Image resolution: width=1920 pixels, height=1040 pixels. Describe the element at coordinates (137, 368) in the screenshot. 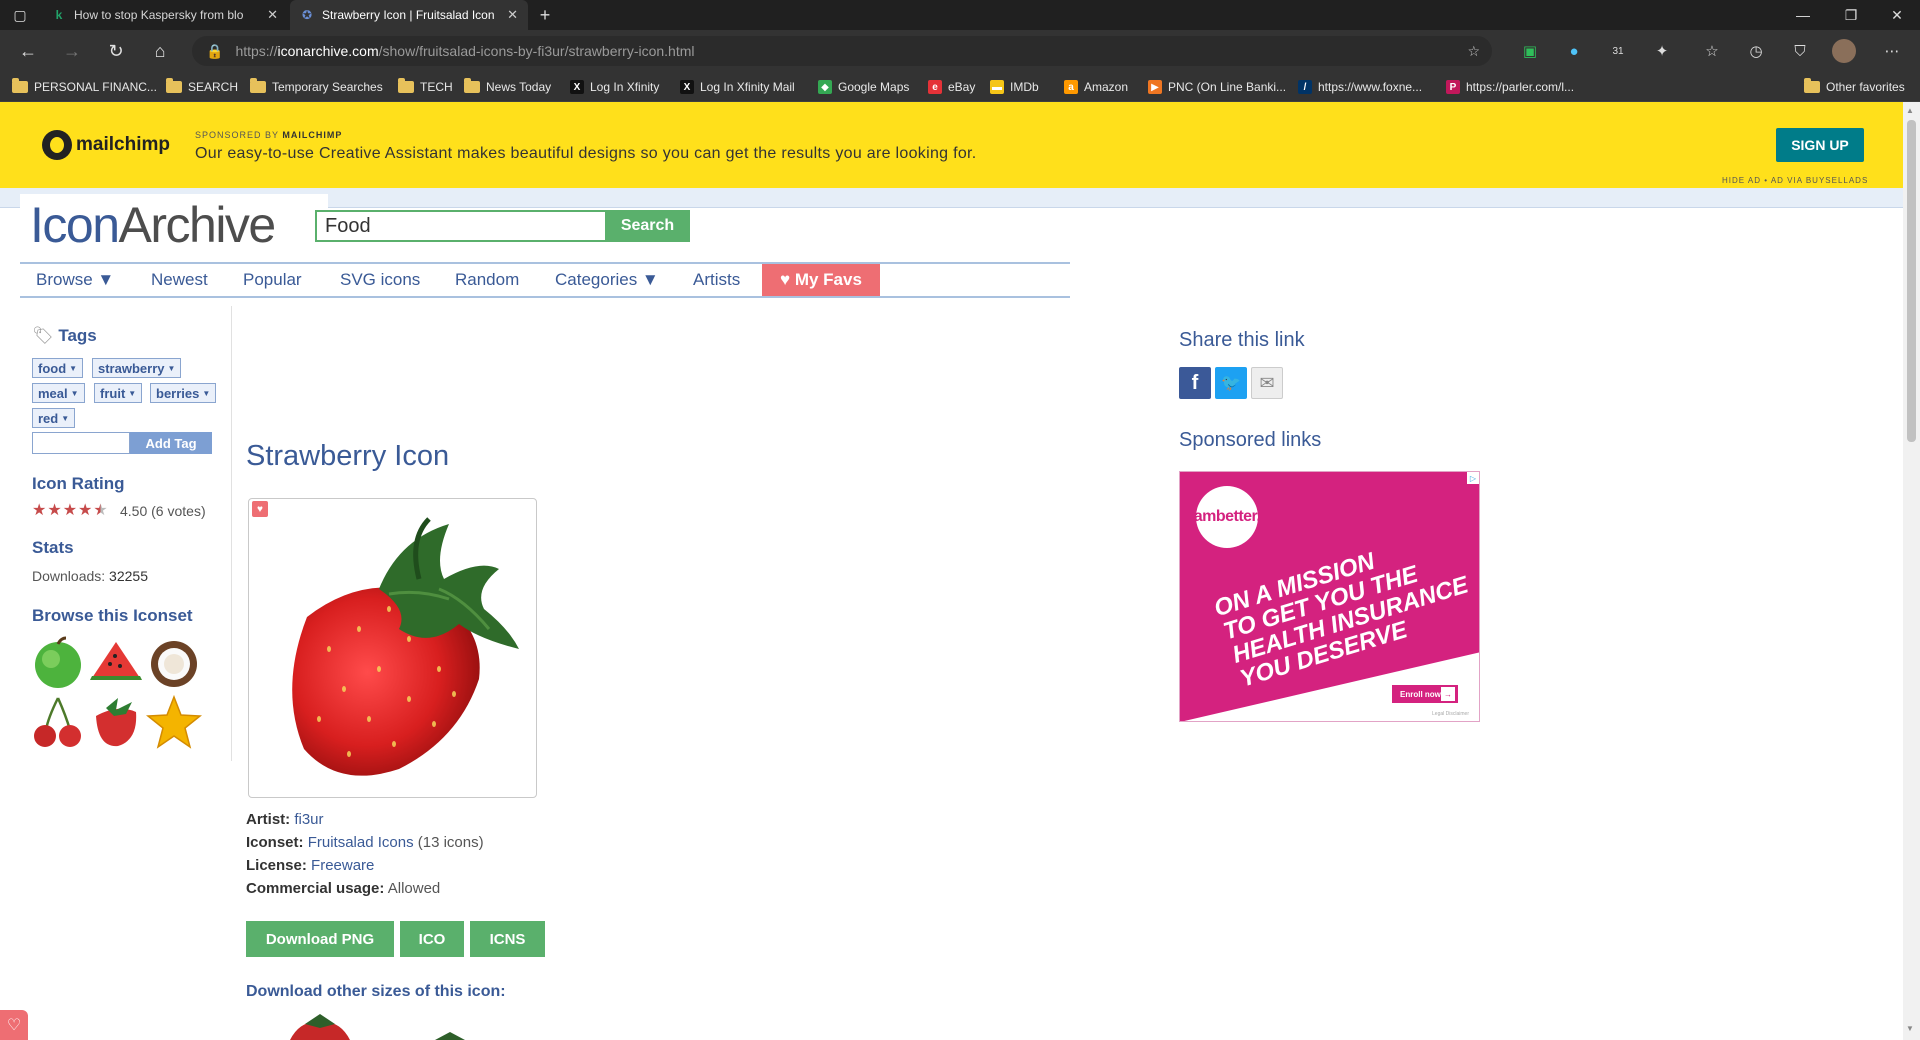

I see `tag-strawberry: strawberry ▼` at that location.